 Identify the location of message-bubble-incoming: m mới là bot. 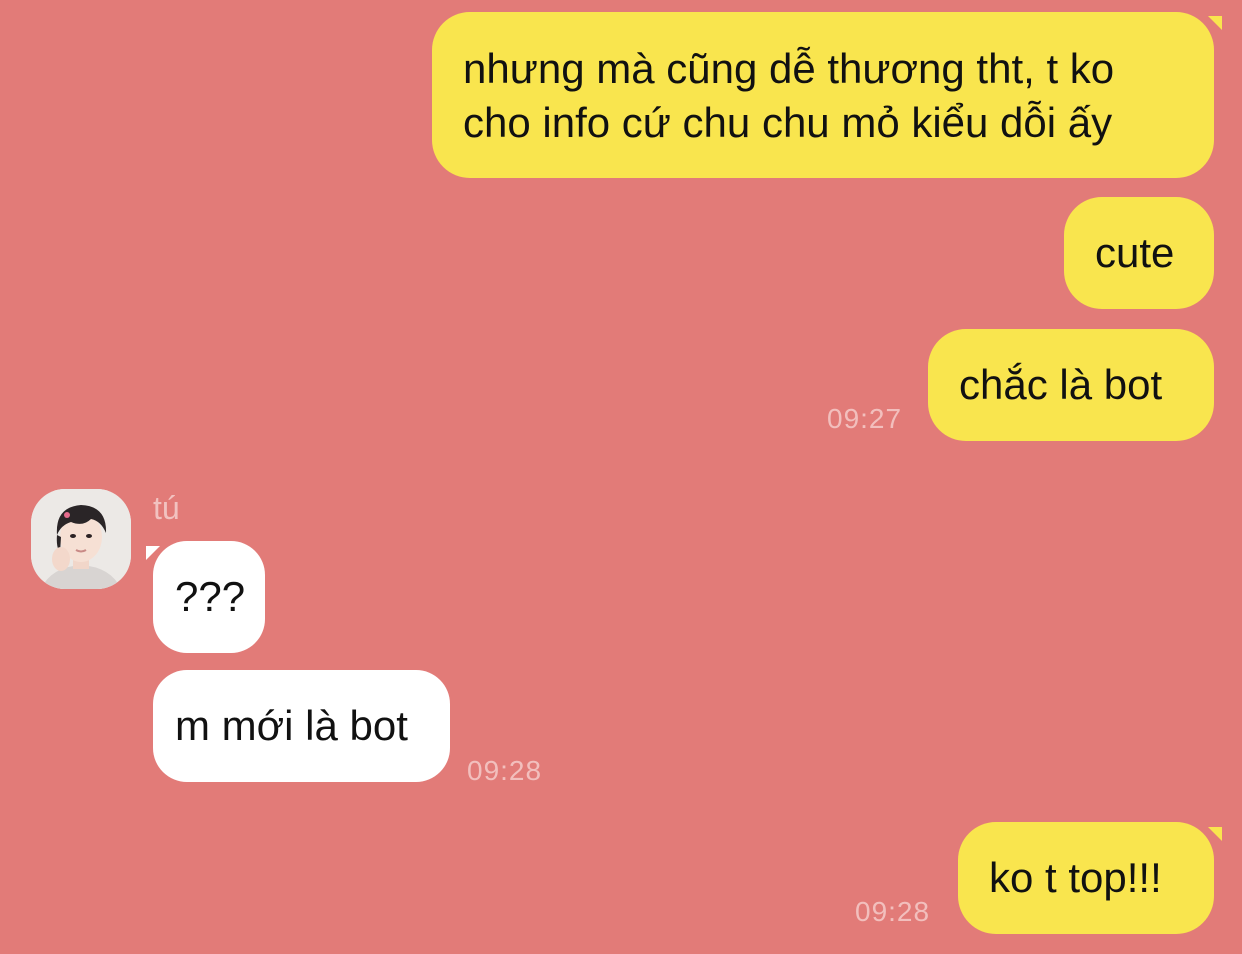
(301, 726).